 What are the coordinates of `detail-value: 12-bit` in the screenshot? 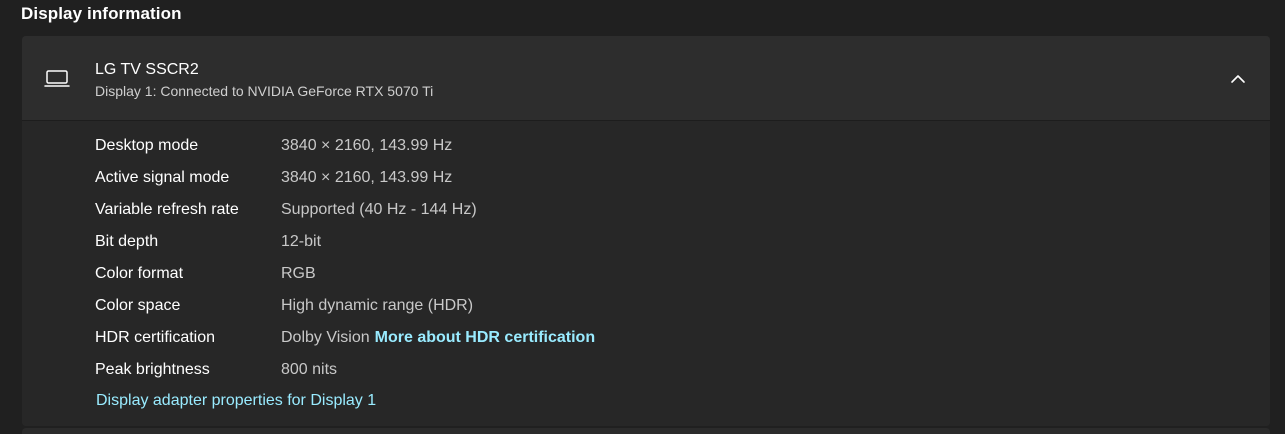 It's located at (301, 241).